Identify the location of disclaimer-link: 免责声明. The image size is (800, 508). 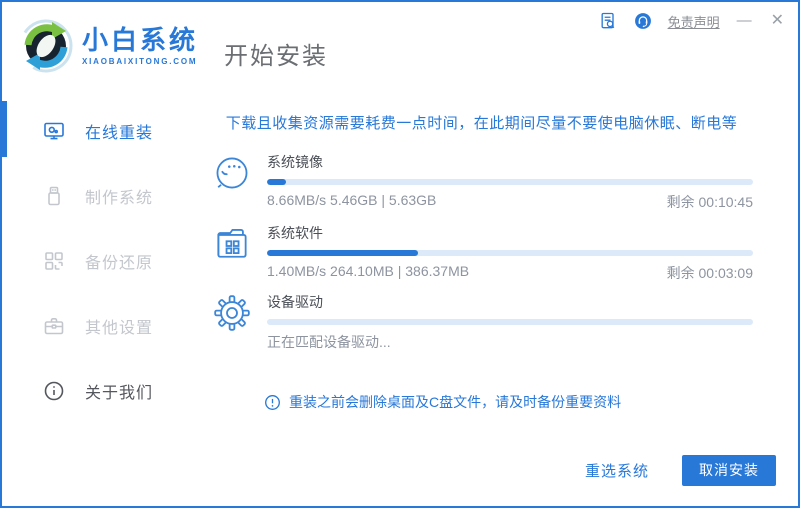
(694, 21).